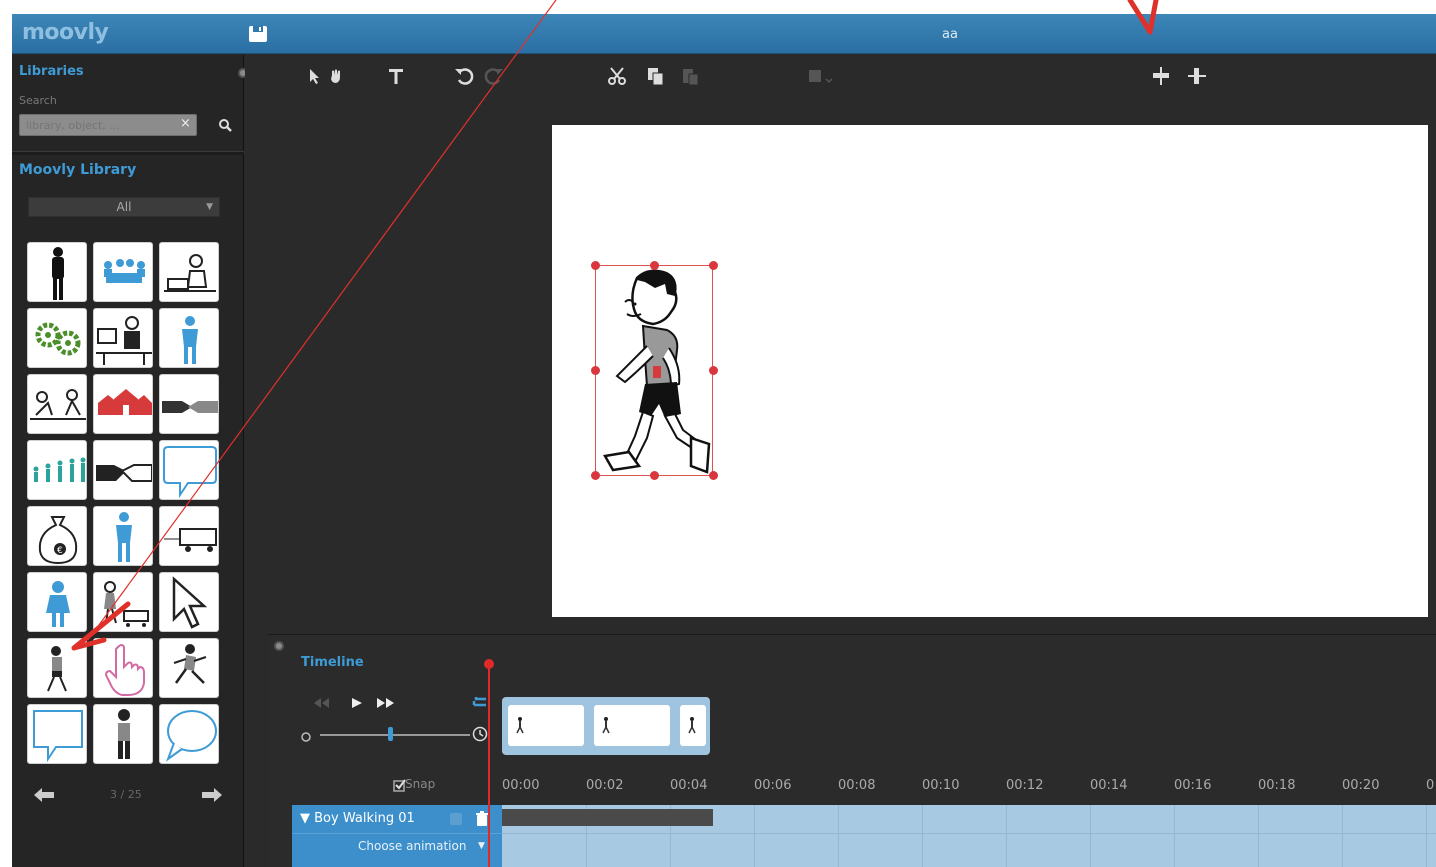  I want to click on track-separator, so click(969, 833).